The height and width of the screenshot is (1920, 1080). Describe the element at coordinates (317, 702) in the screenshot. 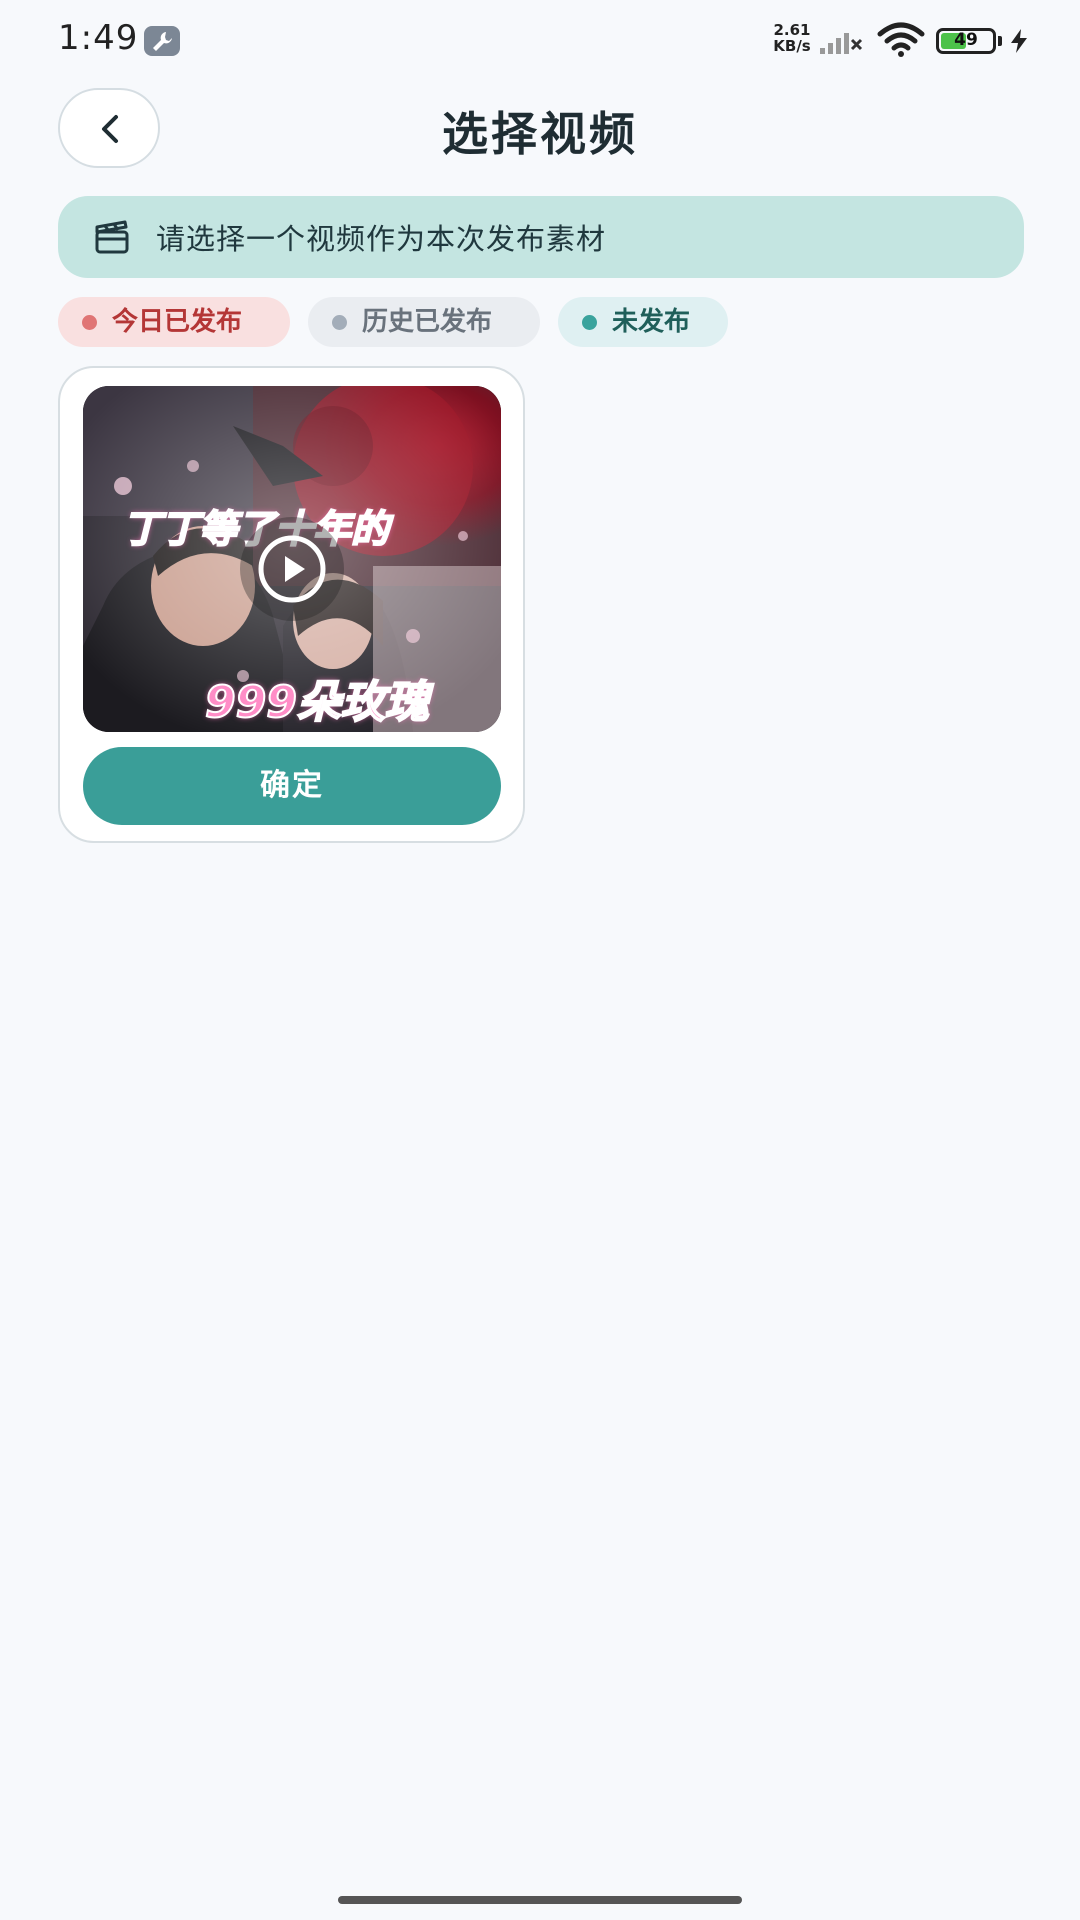

I see `video-caption-bottom: 999朵玫瑰` at that location.